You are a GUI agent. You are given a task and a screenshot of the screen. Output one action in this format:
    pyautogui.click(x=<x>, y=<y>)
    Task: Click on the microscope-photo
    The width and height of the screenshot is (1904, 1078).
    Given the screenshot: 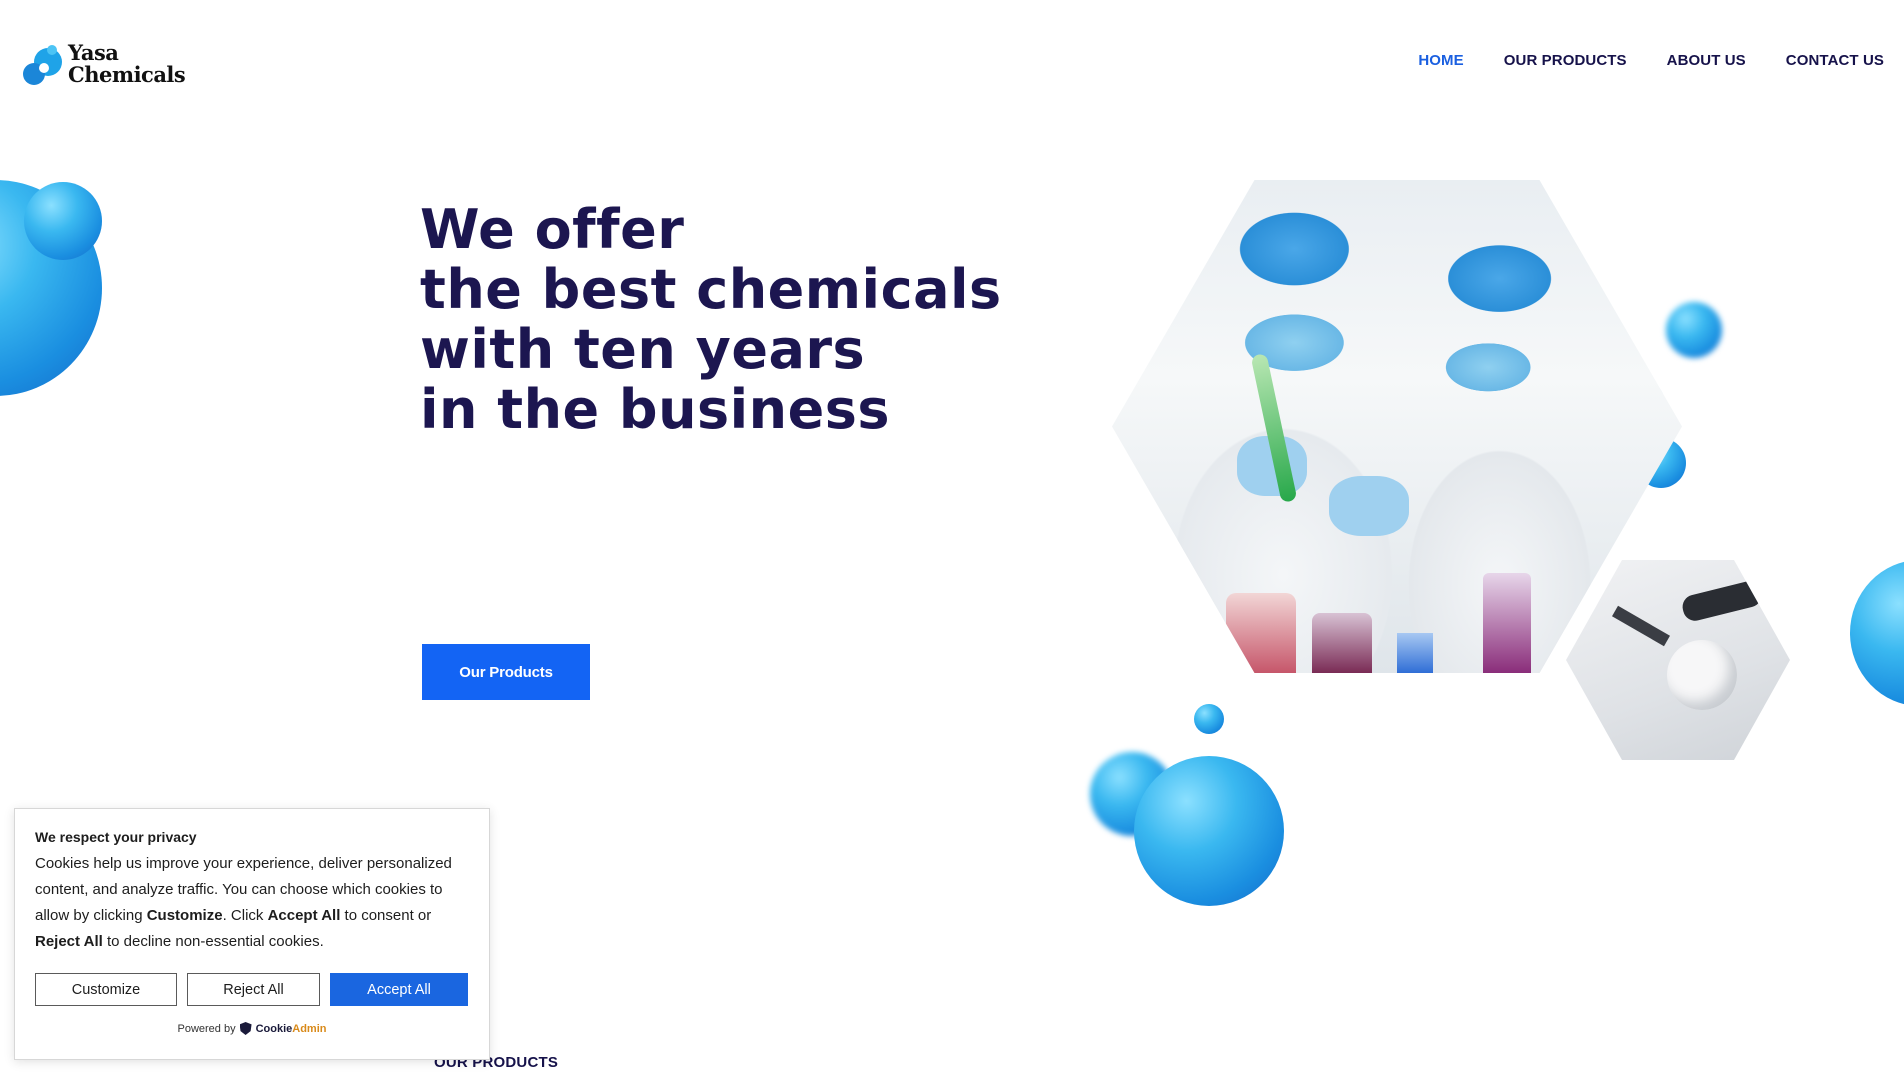 What is the action you would take?
    pyautogui.click(x=1678, y=660)
    